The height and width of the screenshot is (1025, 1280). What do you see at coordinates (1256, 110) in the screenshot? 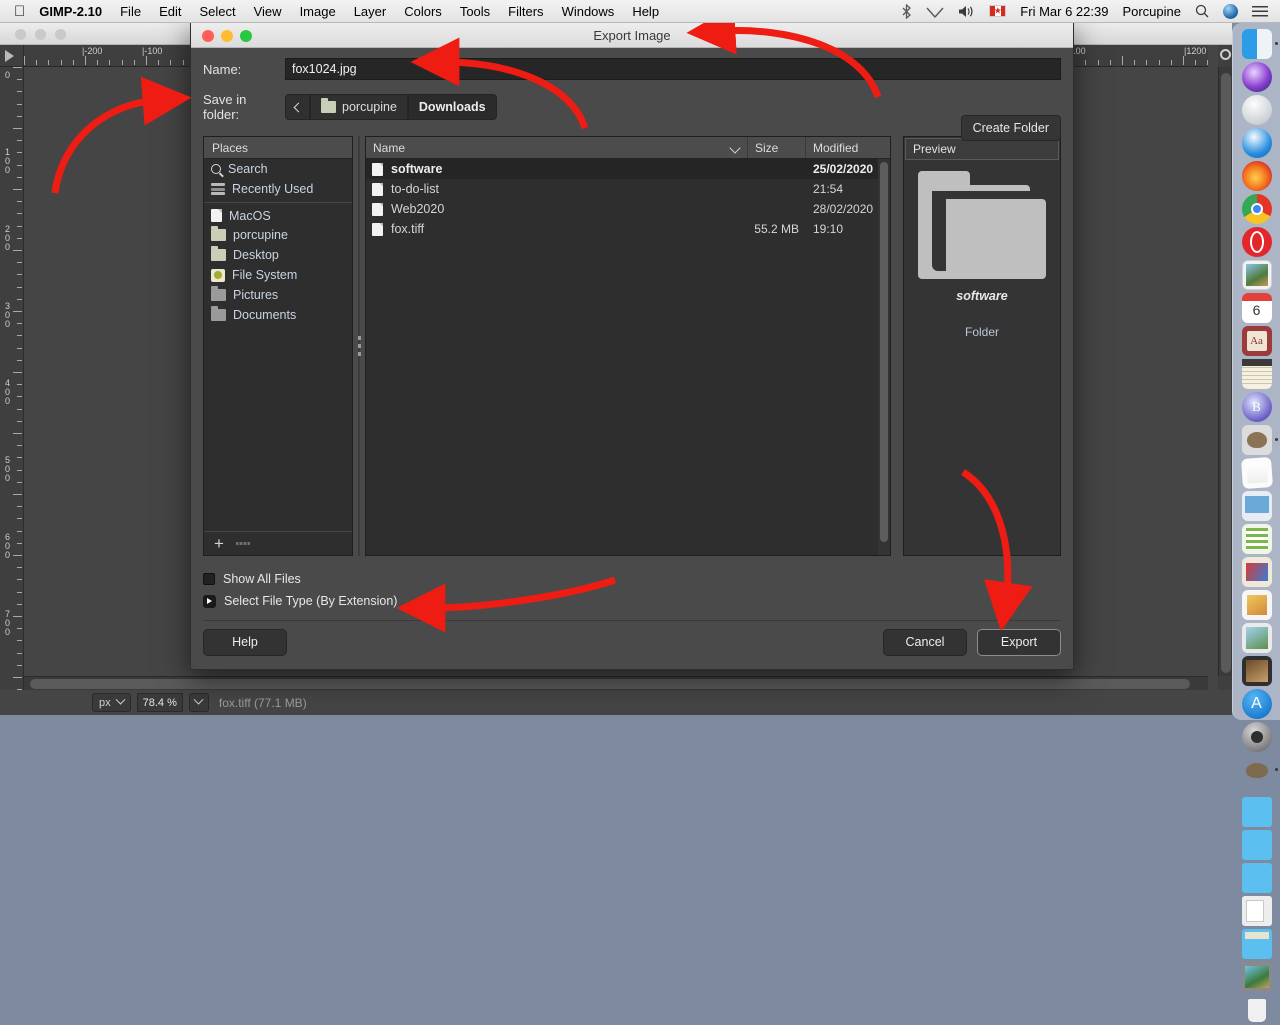
I see `launchpad-icon` at bounding box center [1256, 110].